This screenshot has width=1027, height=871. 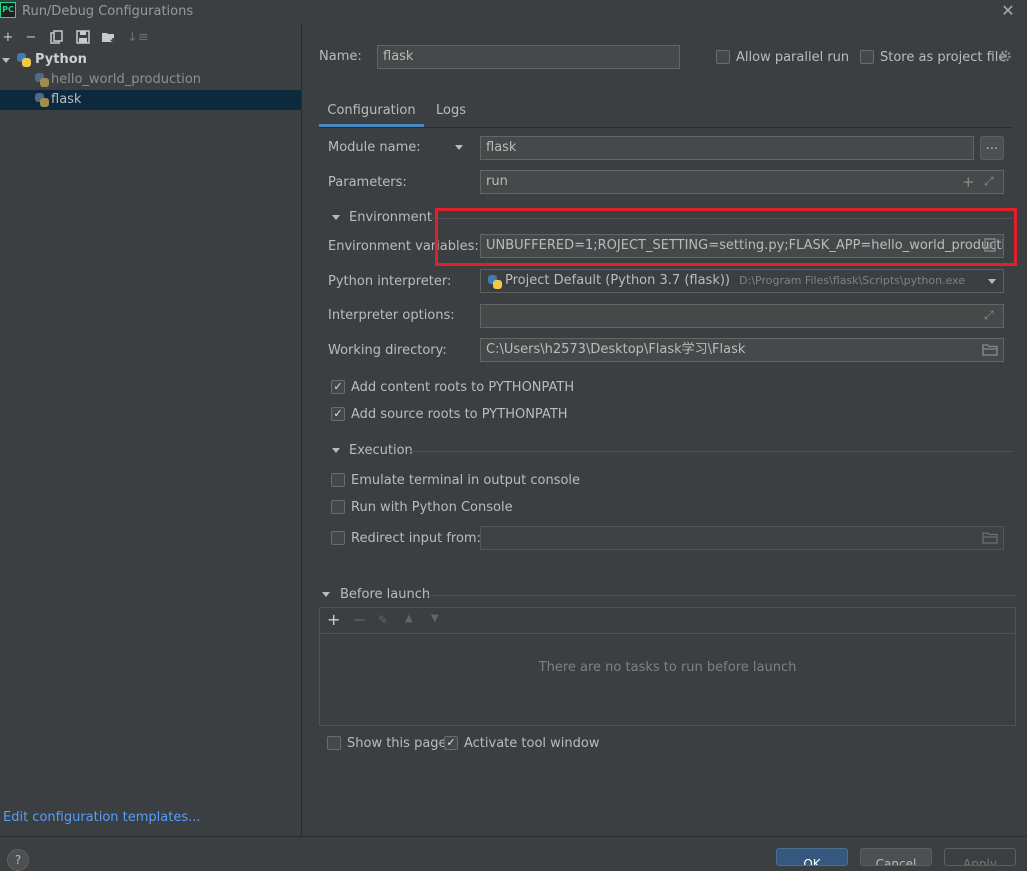 I want to click on apply-button-label: Apply, so click(x=980, y=861).